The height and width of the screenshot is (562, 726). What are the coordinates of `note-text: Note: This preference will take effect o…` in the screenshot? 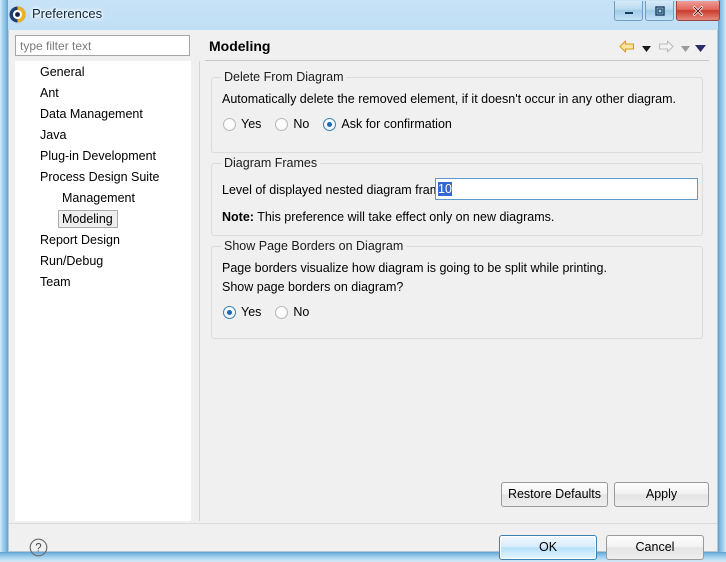 It's located at (388, 217).